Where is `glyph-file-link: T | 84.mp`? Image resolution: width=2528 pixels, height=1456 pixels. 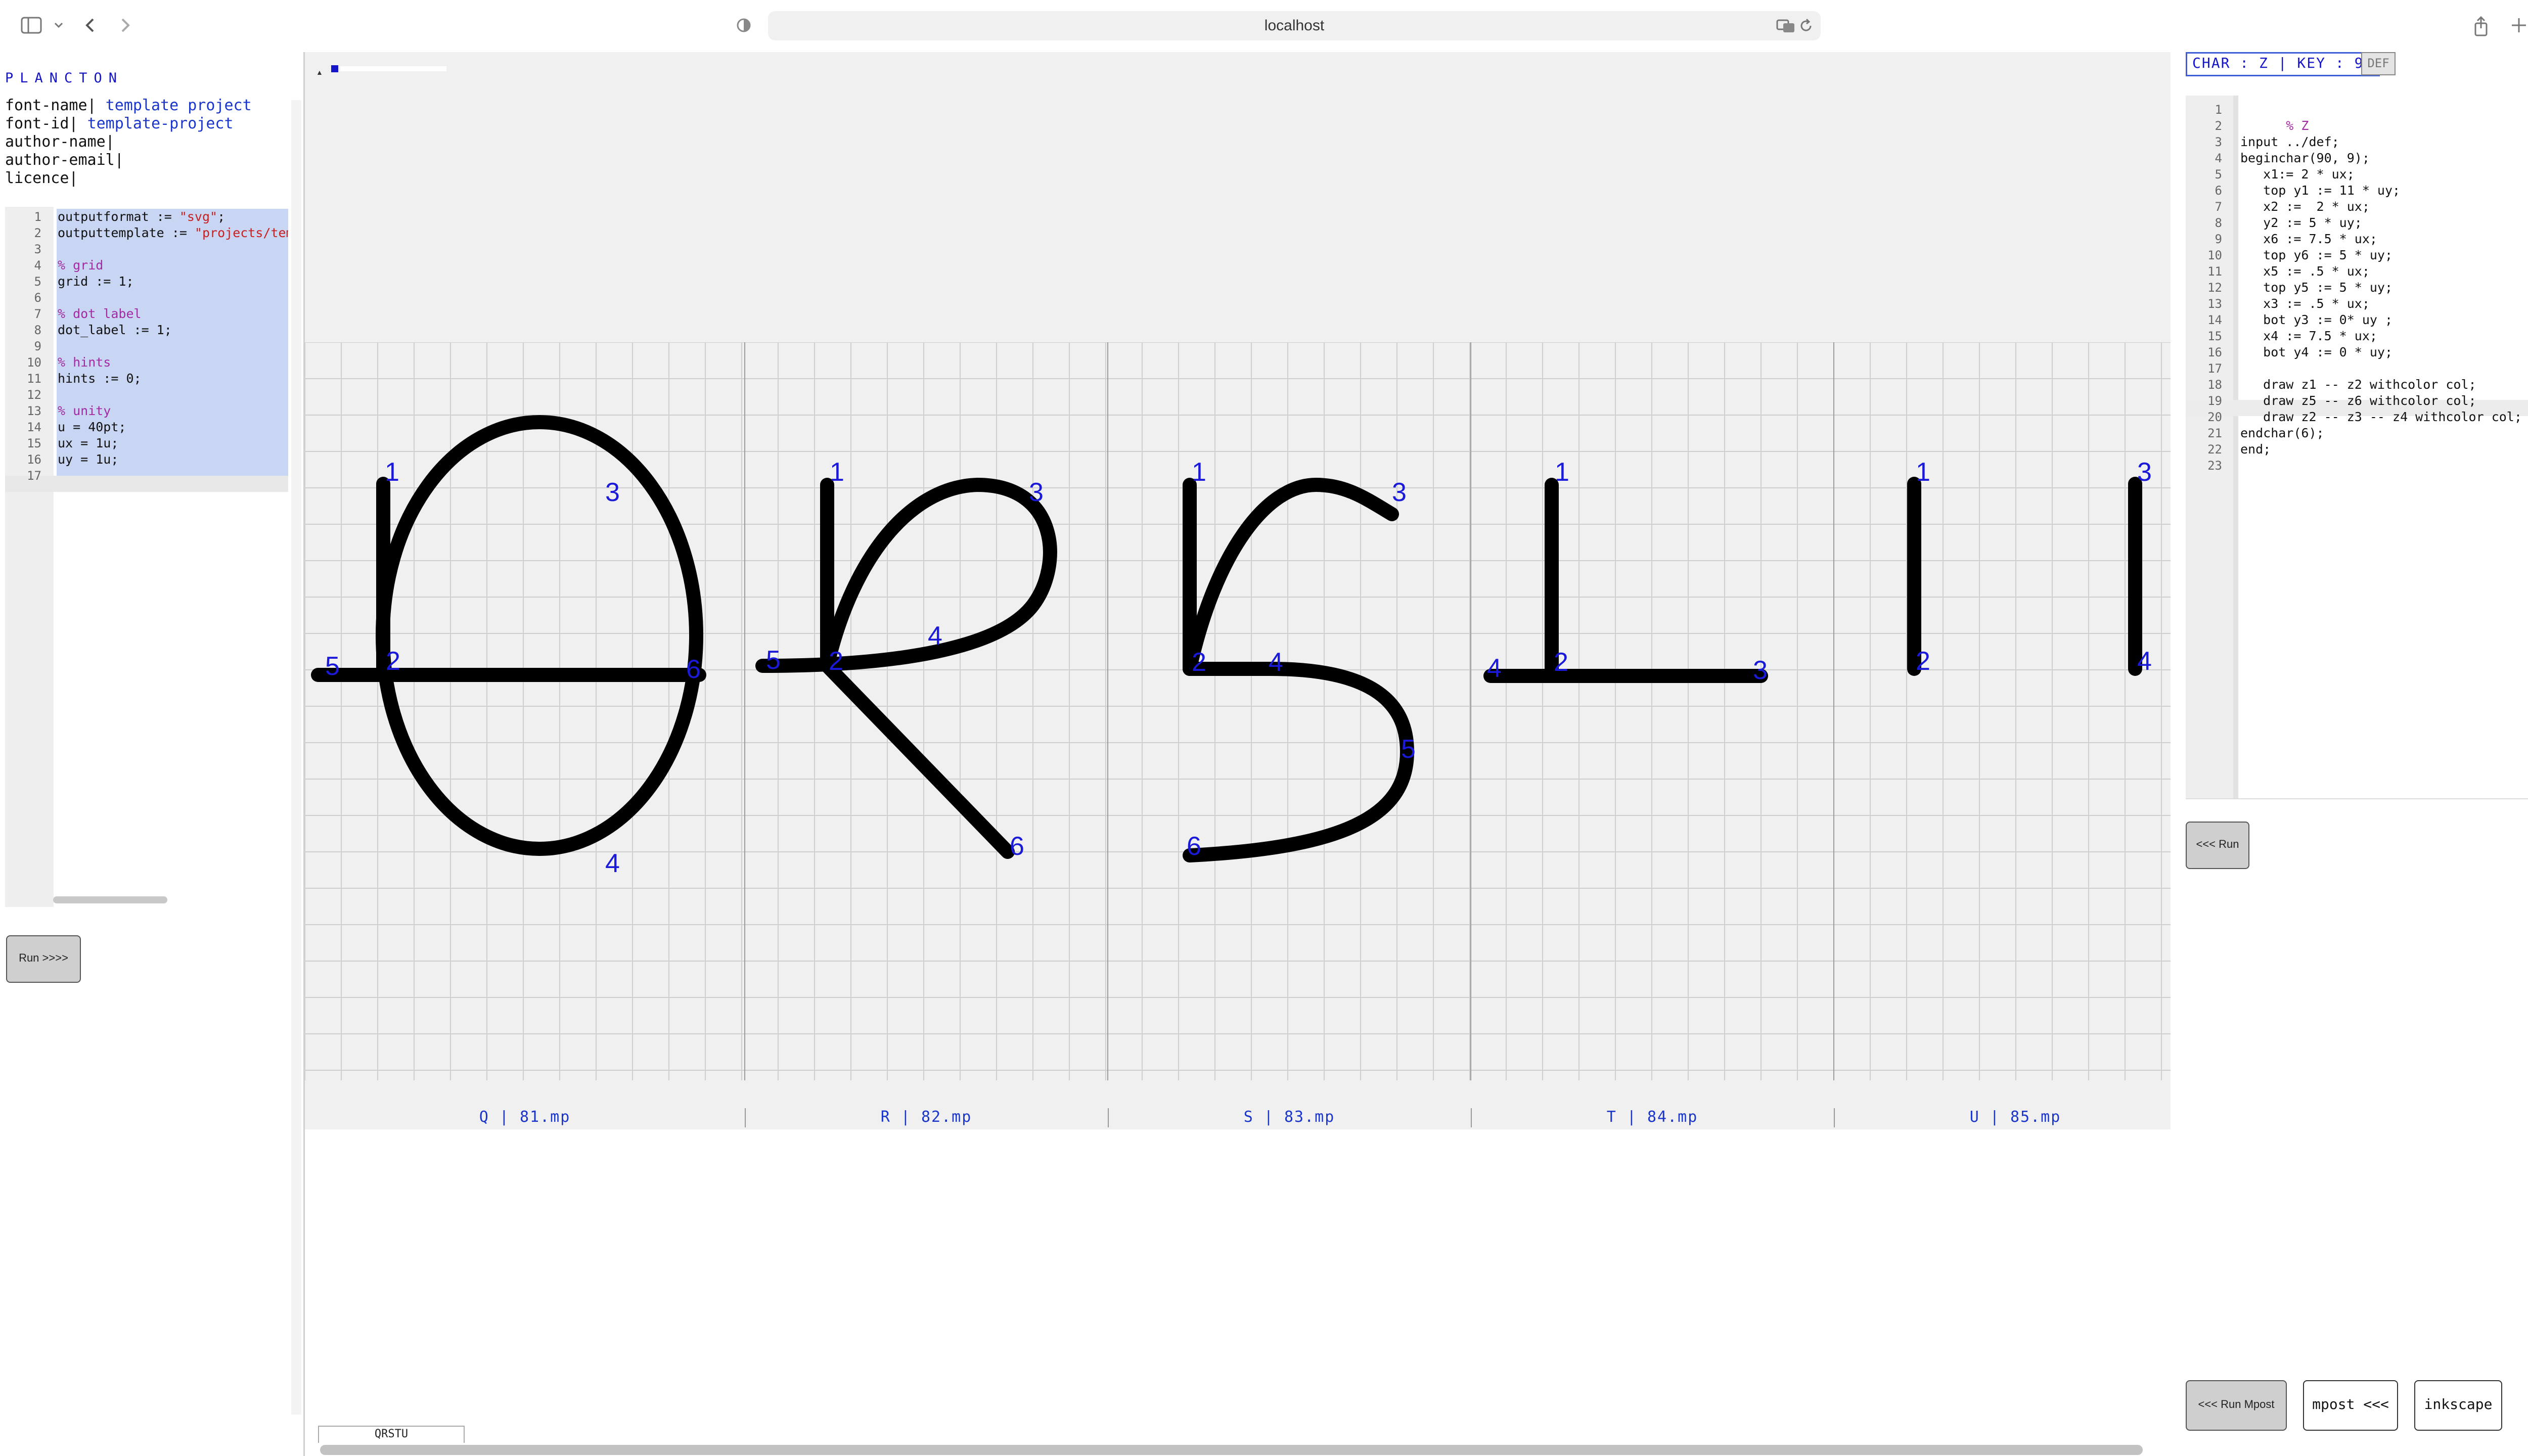
glyph-file-link: T | 84.mp is located at coordinates (1653, 1117).